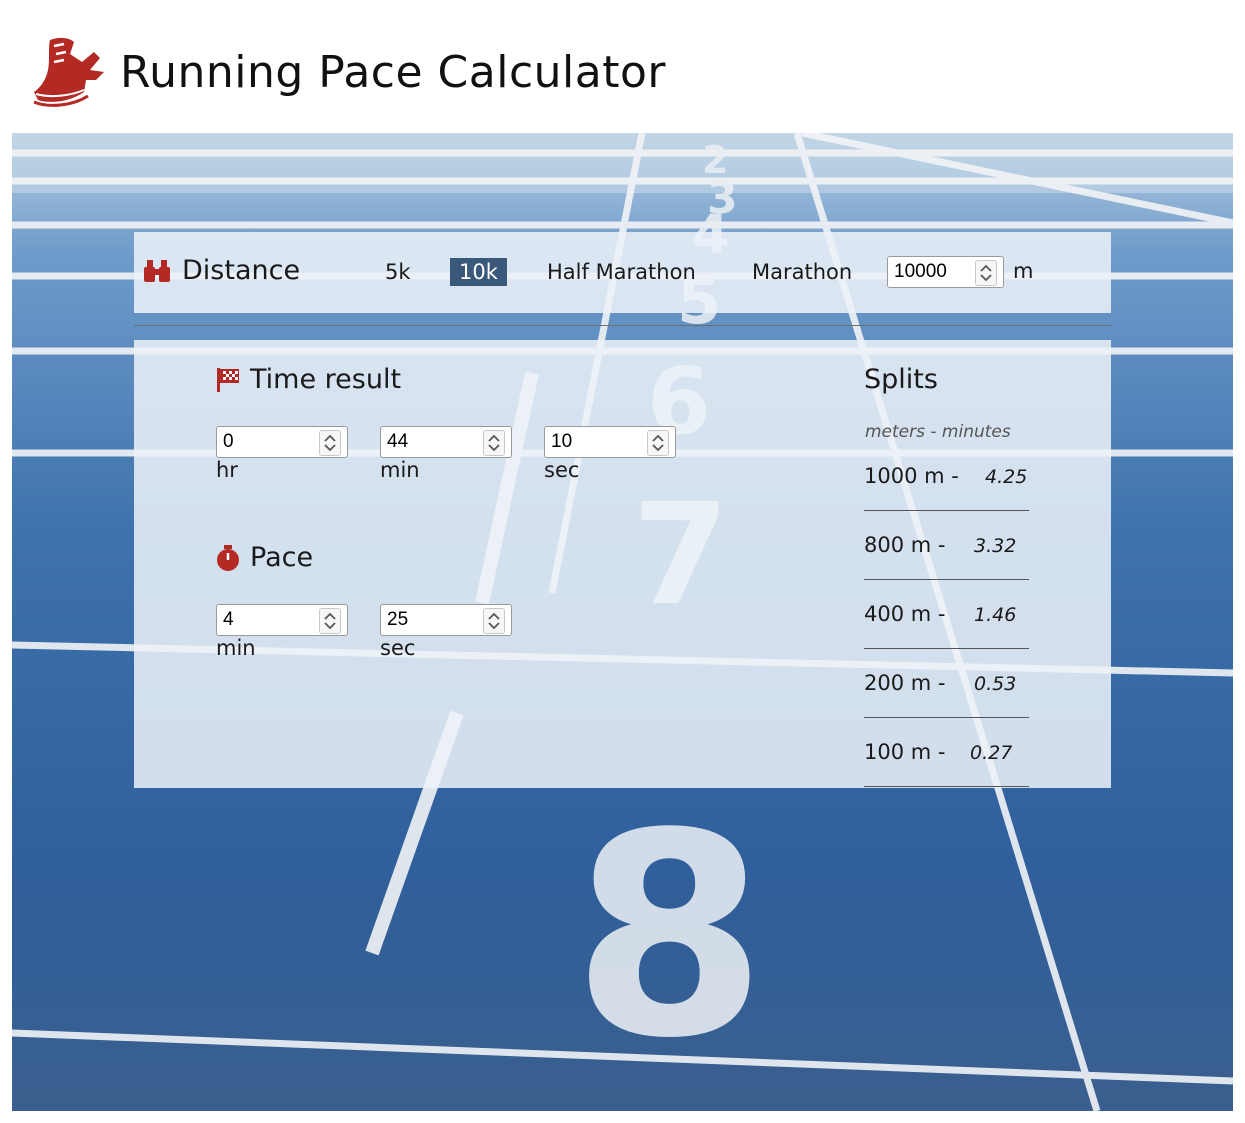  I want to click on pace-minutes-stepper, so click(330, 621).